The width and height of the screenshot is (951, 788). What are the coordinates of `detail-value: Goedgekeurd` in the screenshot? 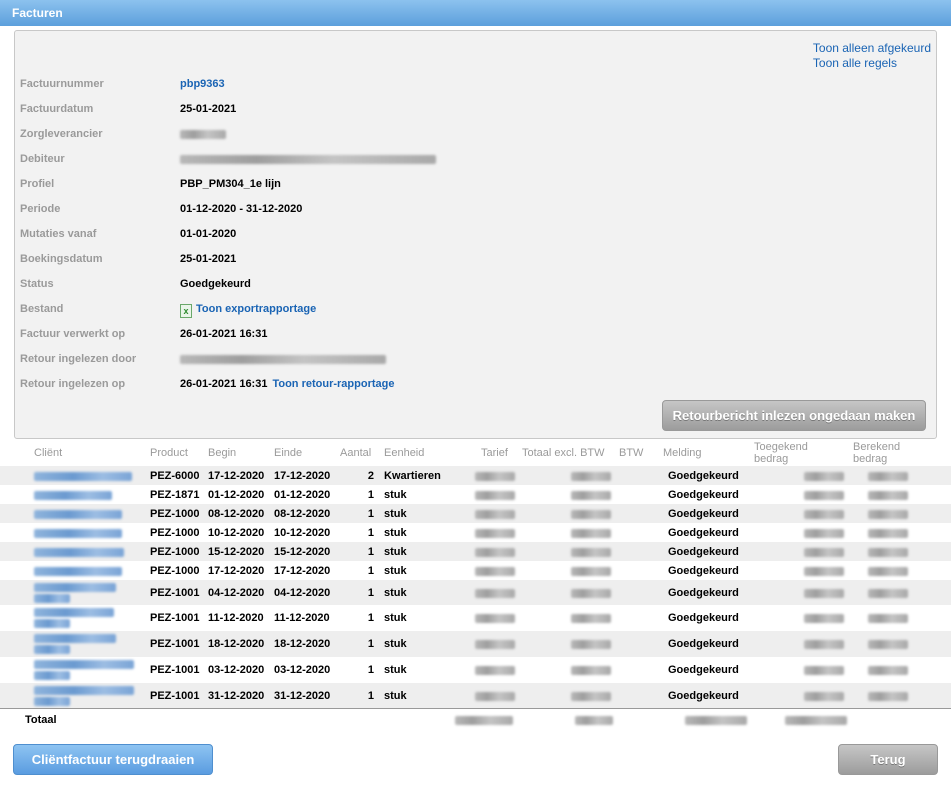 It's located at (215, 284).